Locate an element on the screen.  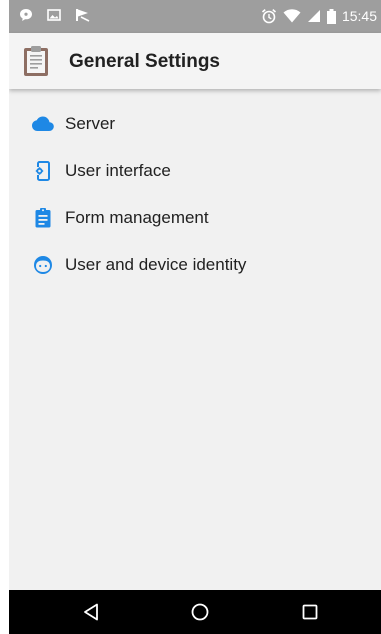
status-right-icons: 15:45 is located at coordinates (319, 16).